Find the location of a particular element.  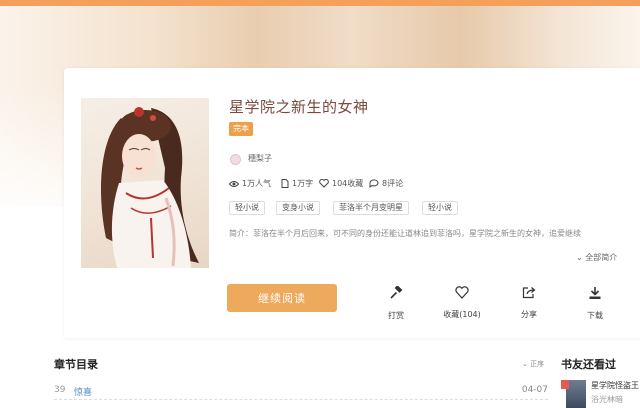

author-avatar is located at coordinates (235, 159).